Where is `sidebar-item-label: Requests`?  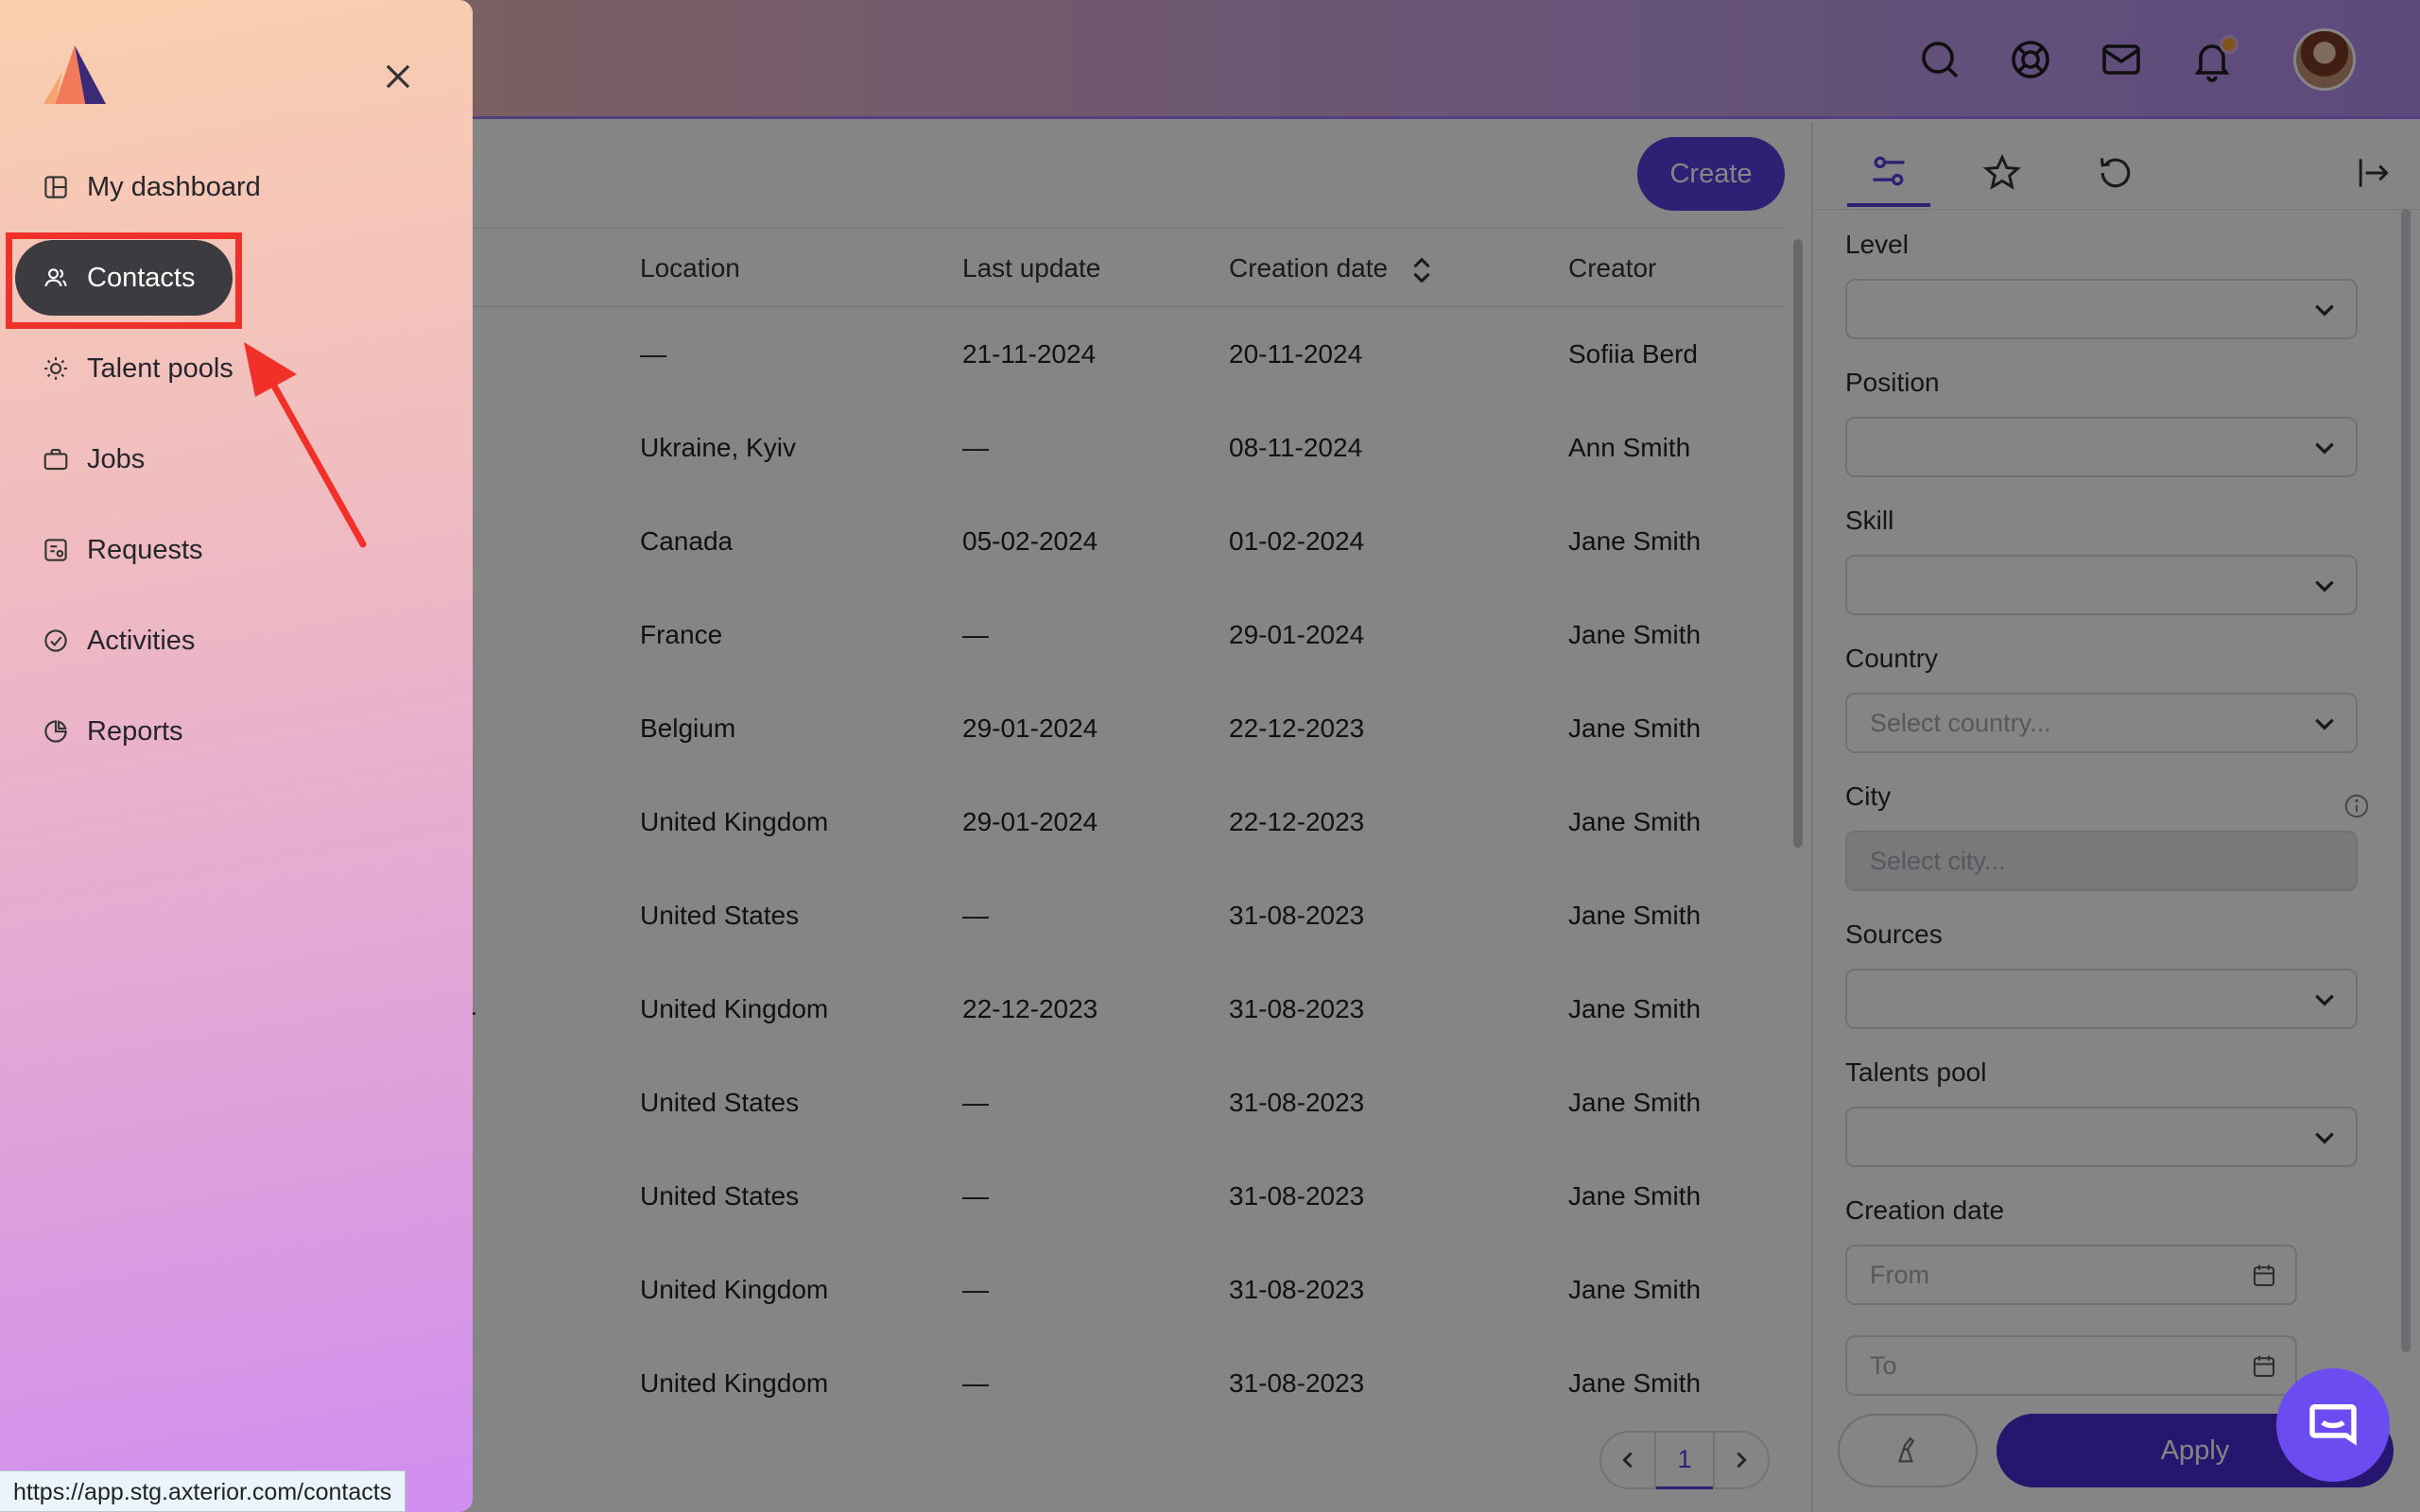 sidebar-item-label: Requests is located at coordinates (145, 549).